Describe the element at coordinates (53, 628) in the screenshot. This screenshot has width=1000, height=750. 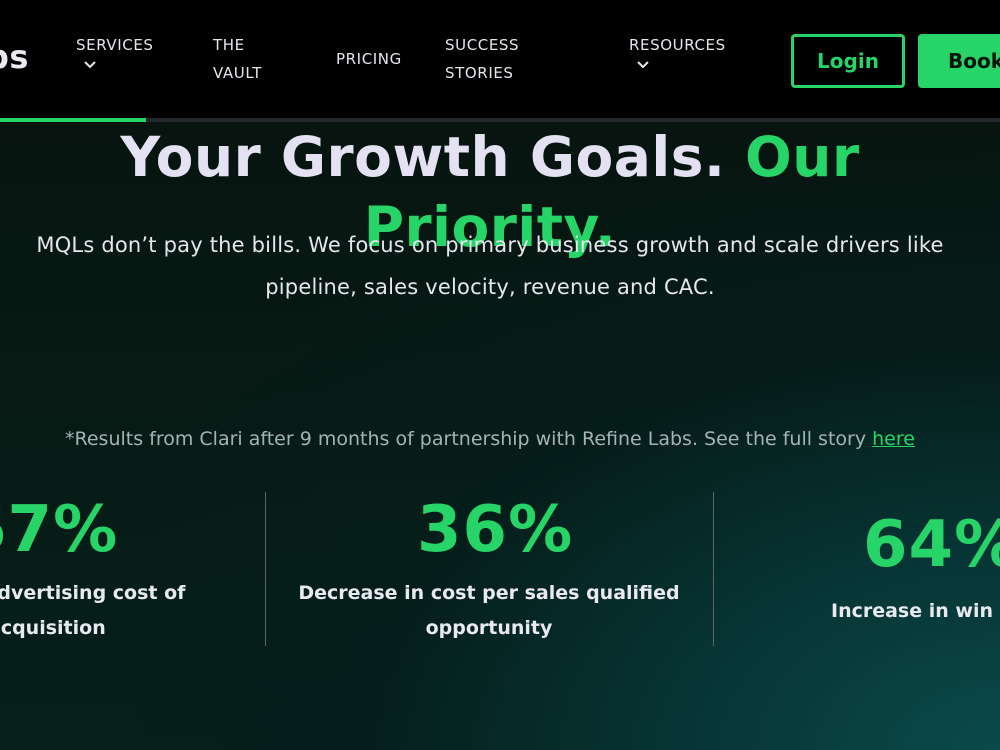
I see `stat-label-line: acquisition` at that location.